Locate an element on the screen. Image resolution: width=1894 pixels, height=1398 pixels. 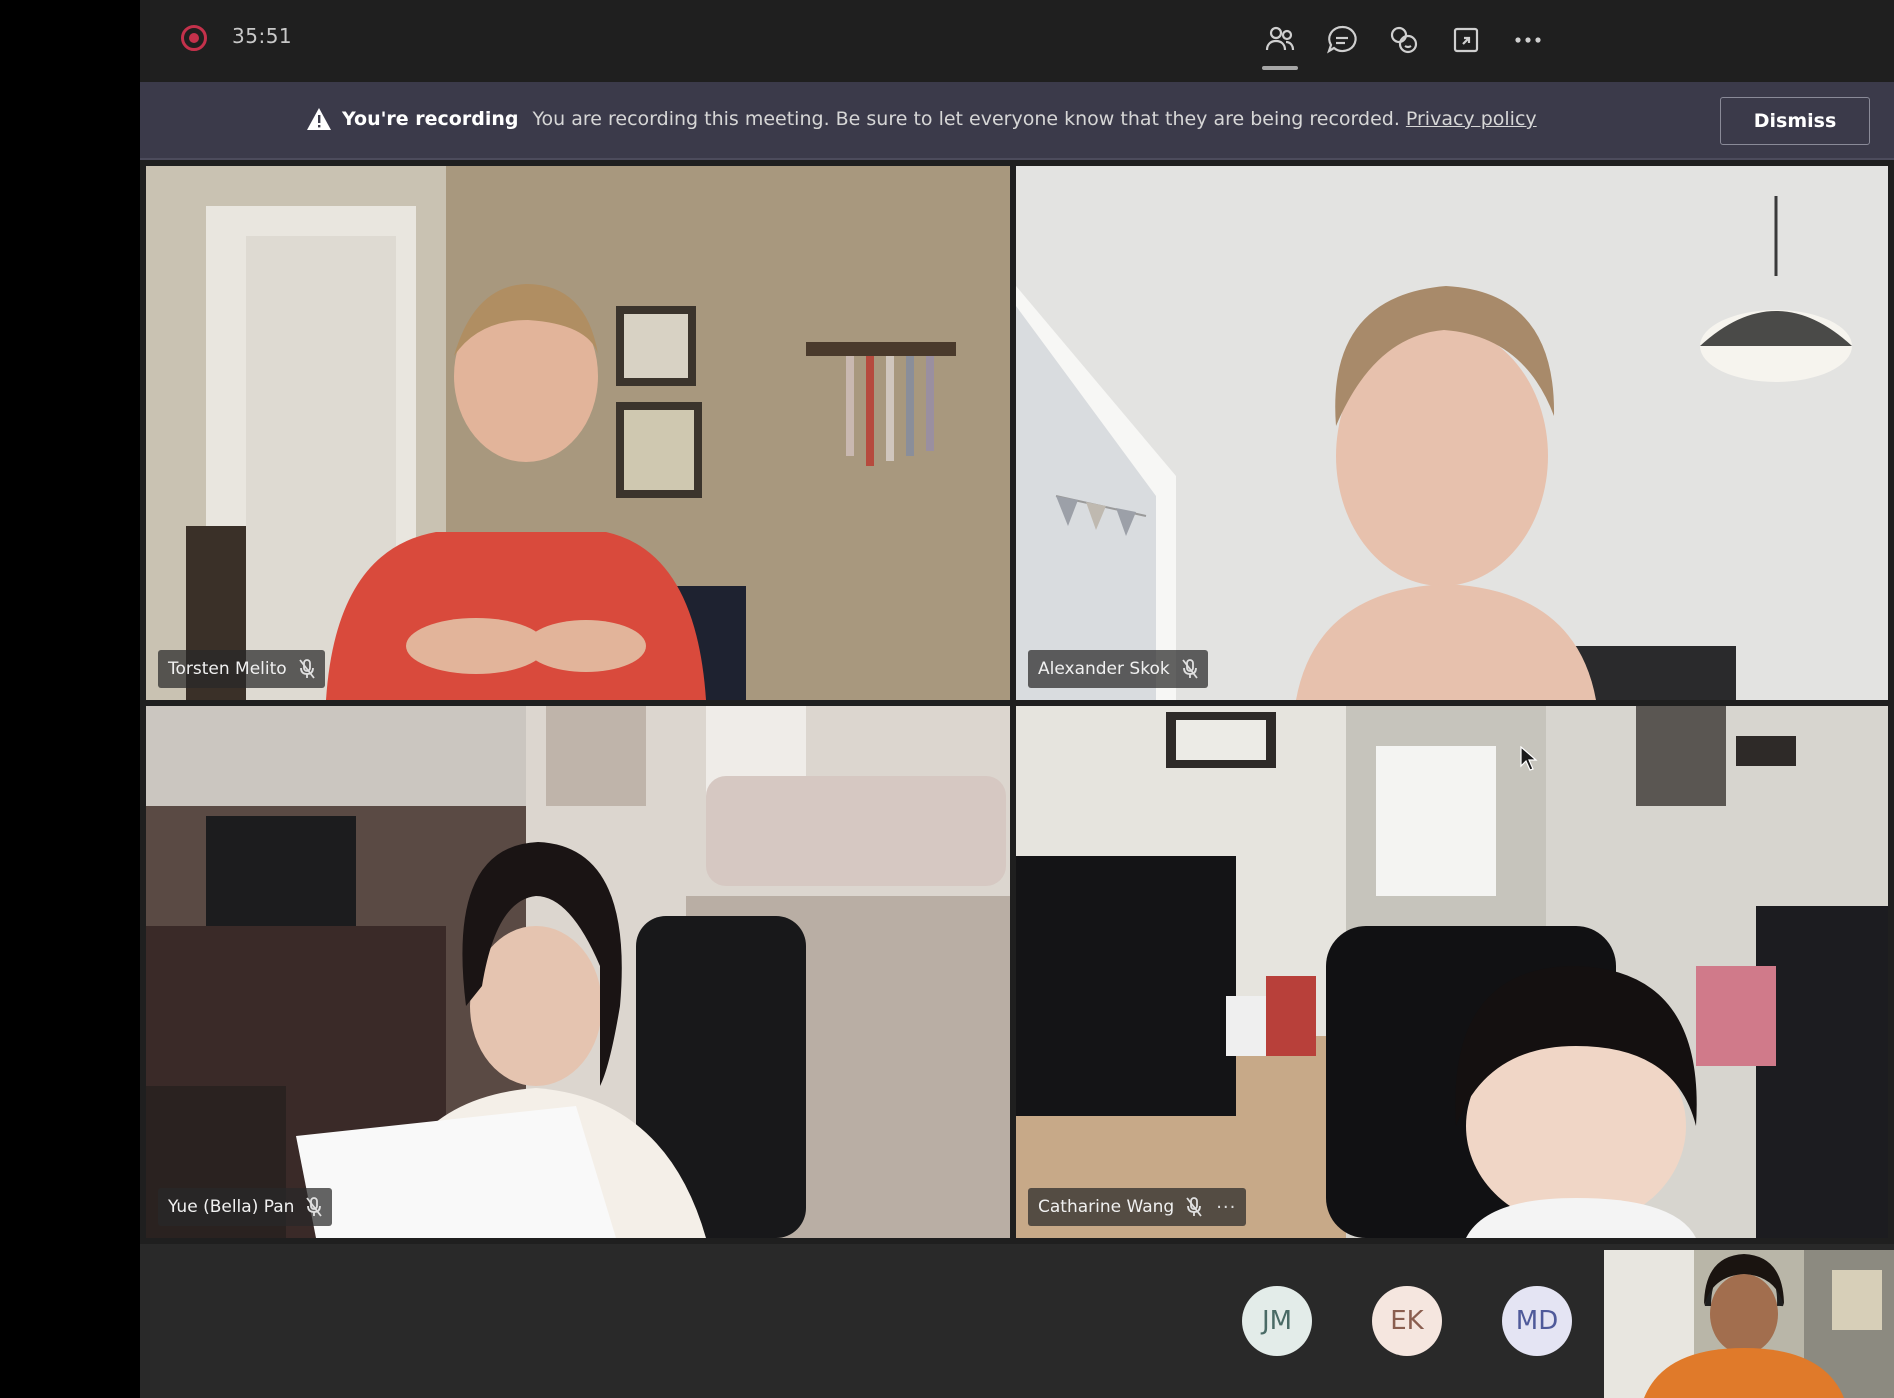
participant-name: Catharine Wang is located at coordinates (1106, 1207).